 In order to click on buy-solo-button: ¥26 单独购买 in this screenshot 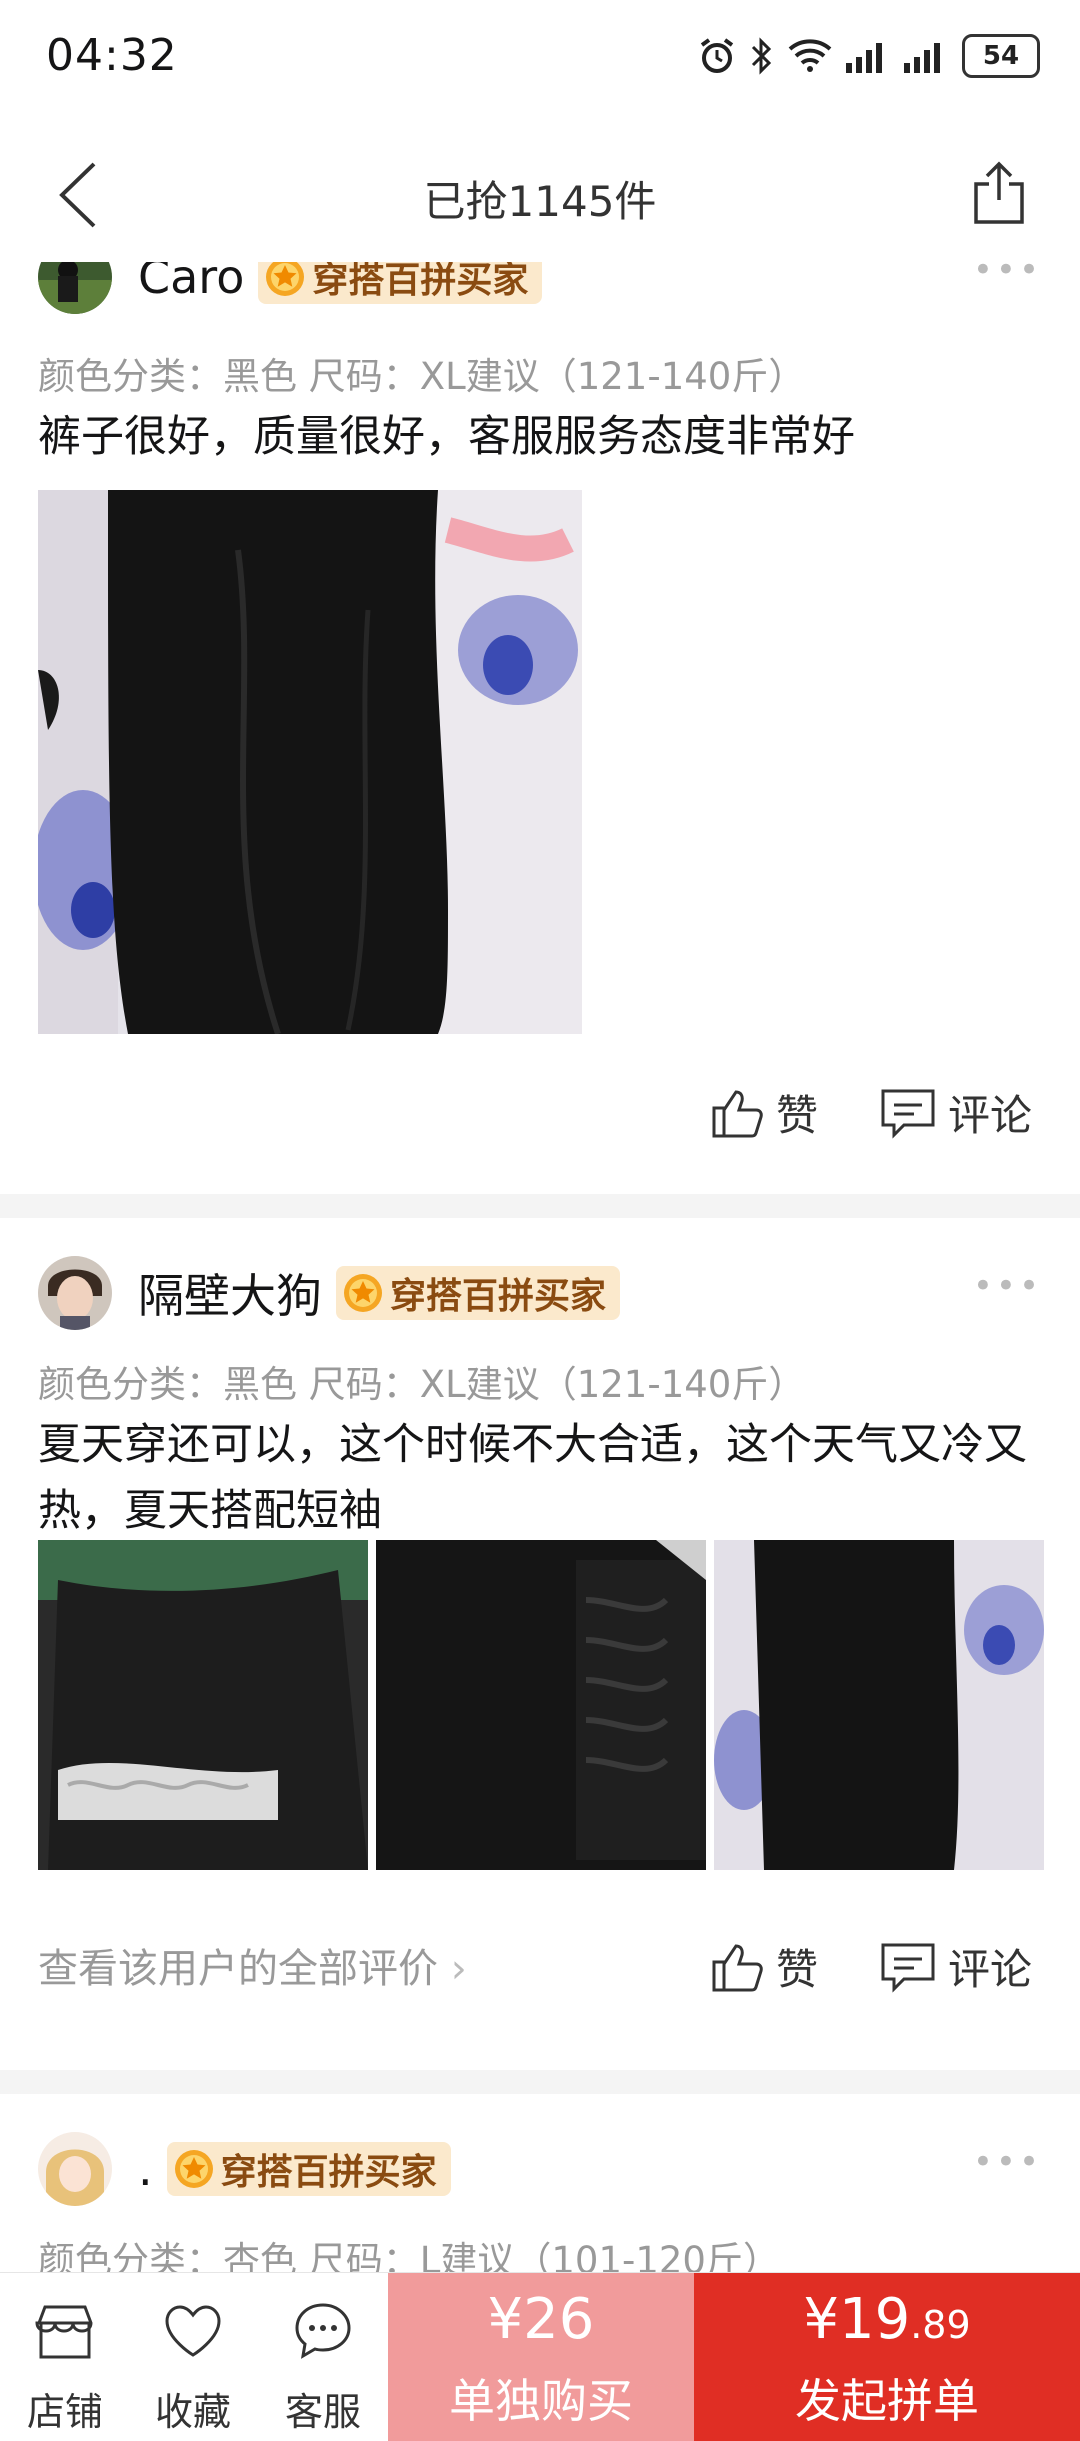, I will do `click(541, 2357)`.